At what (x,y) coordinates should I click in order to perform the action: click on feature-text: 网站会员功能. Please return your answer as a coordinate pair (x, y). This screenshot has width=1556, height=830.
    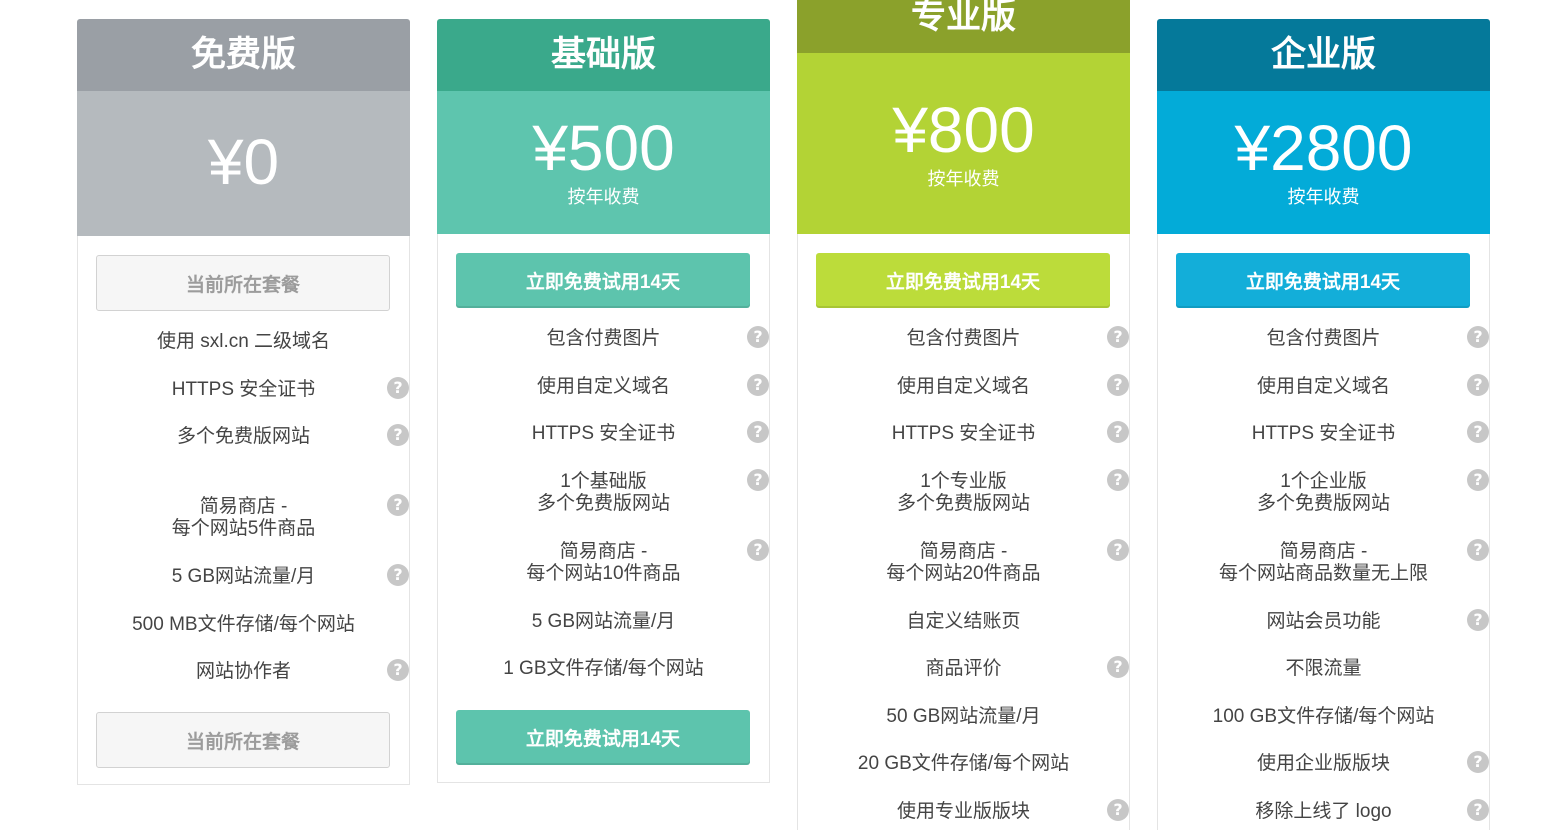
    Looking at the image, I should click on (1323, 621).